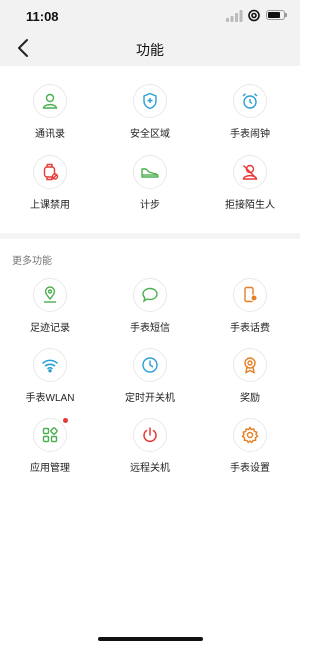 Image resolution: width=320 pixels, height=649 pixels. I want to click on shield-icon, so click(150, 101).